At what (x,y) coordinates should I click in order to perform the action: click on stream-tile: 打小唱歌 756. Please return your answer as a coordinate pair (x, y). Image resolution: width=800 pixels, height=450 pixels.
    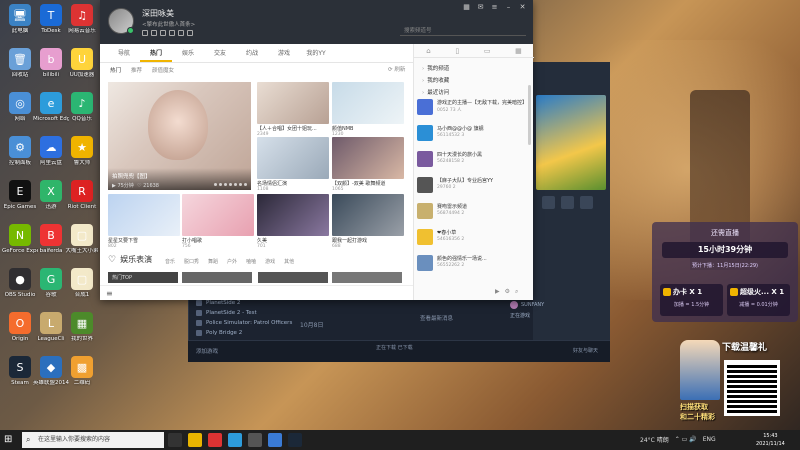
    Looking at the image, I should click on (218, 221).